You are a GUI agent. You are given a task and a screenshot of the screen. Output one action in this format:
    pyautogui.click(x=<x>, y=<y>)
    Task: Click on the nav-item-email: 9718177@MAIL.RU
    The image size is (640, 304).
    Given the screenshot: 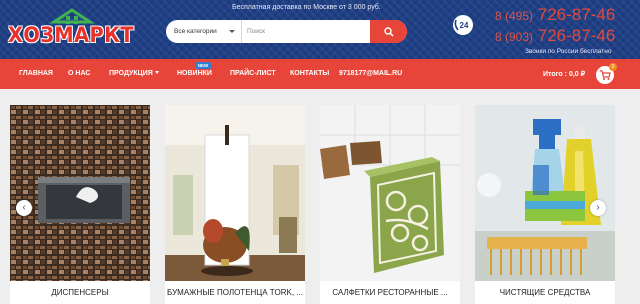 What is the action you would take?
    pyautogui.click(x=370, y=73)
    